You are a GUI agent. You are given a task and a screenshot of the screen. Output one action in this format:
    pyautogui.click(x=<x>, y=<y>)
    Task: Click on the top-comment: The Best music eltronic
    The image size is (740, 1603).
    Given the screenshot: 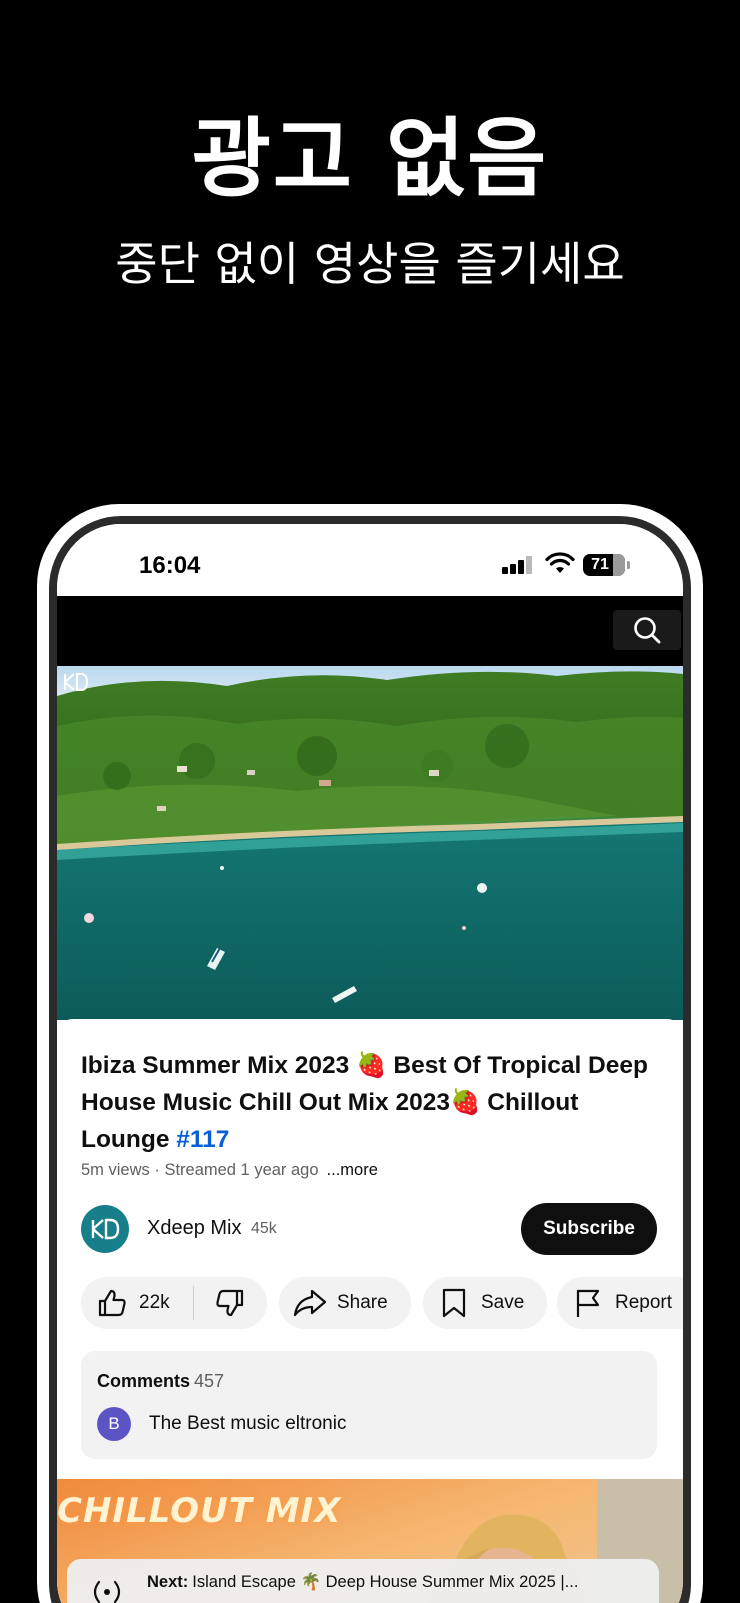 What is the action you would take?
    pyautogui.click(x=248, y=1423)
    